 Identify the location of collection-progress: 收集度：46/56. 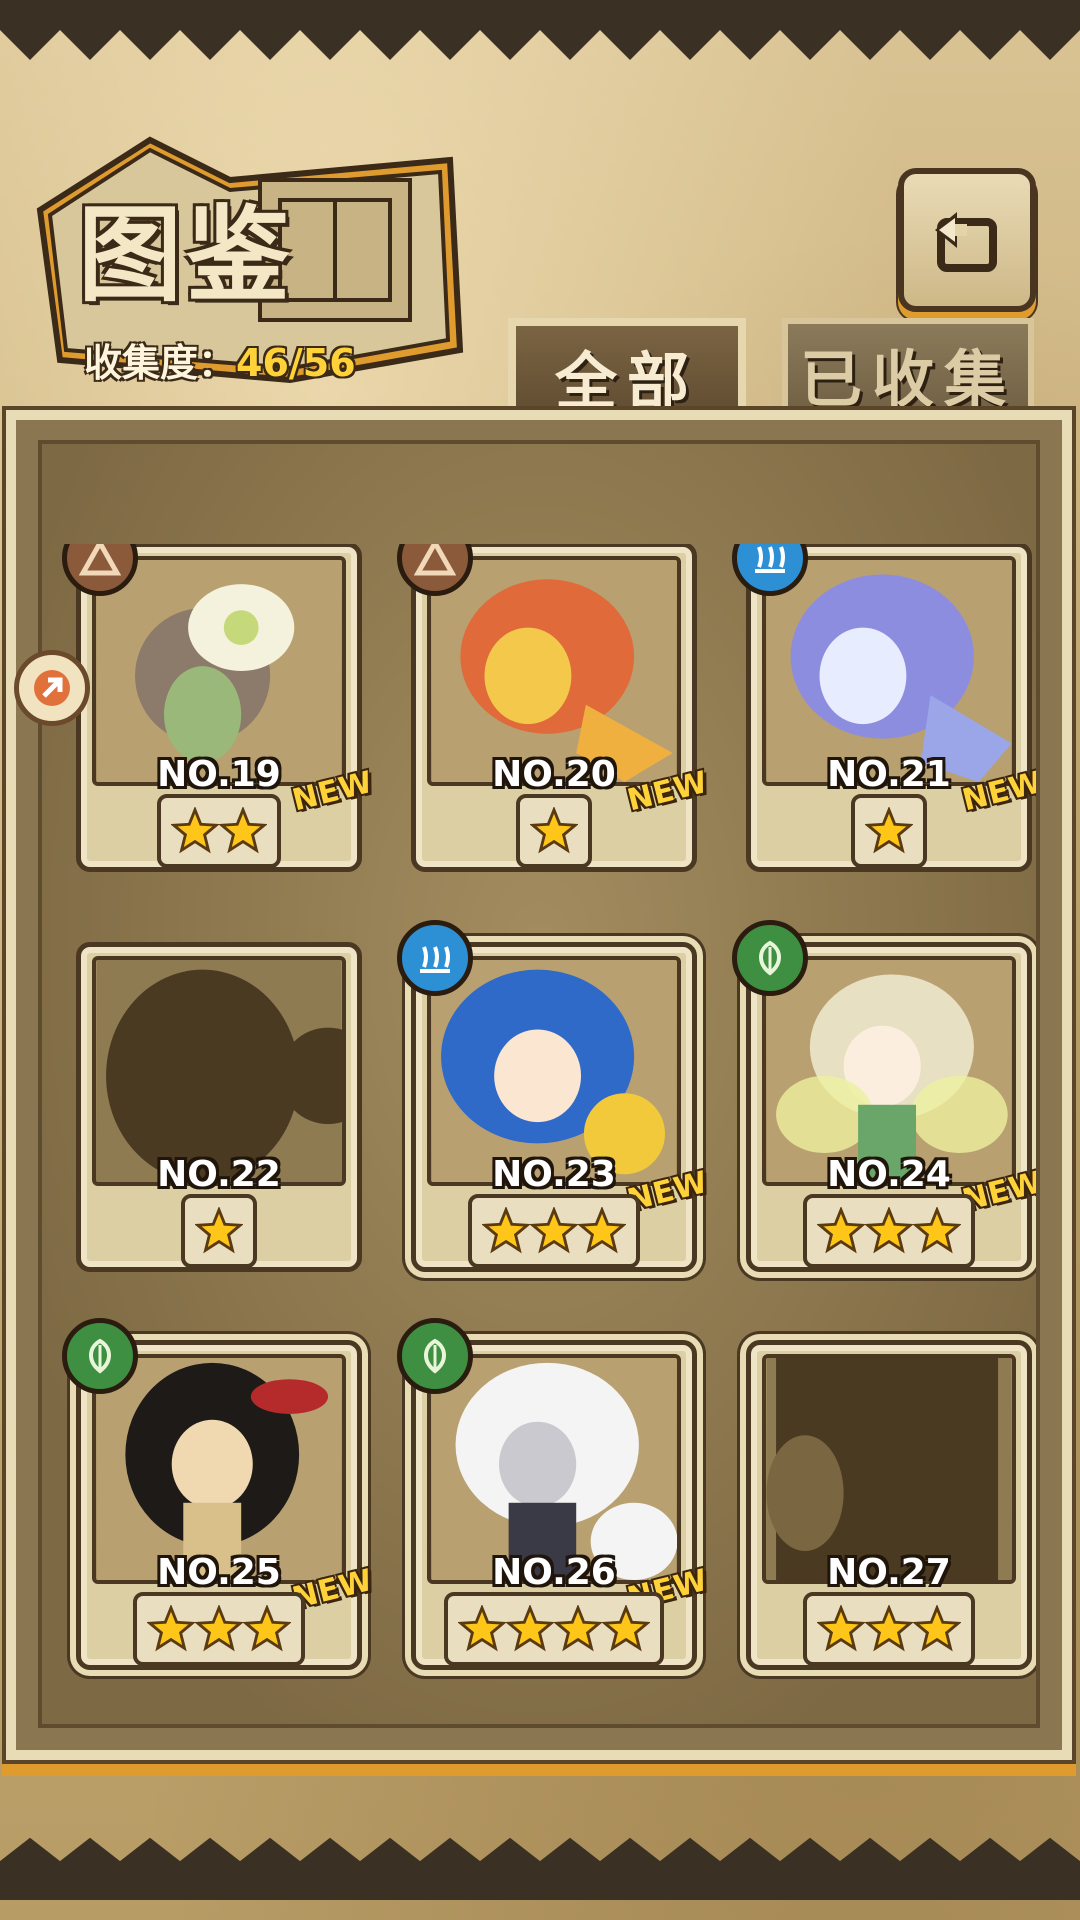
(220, 359).